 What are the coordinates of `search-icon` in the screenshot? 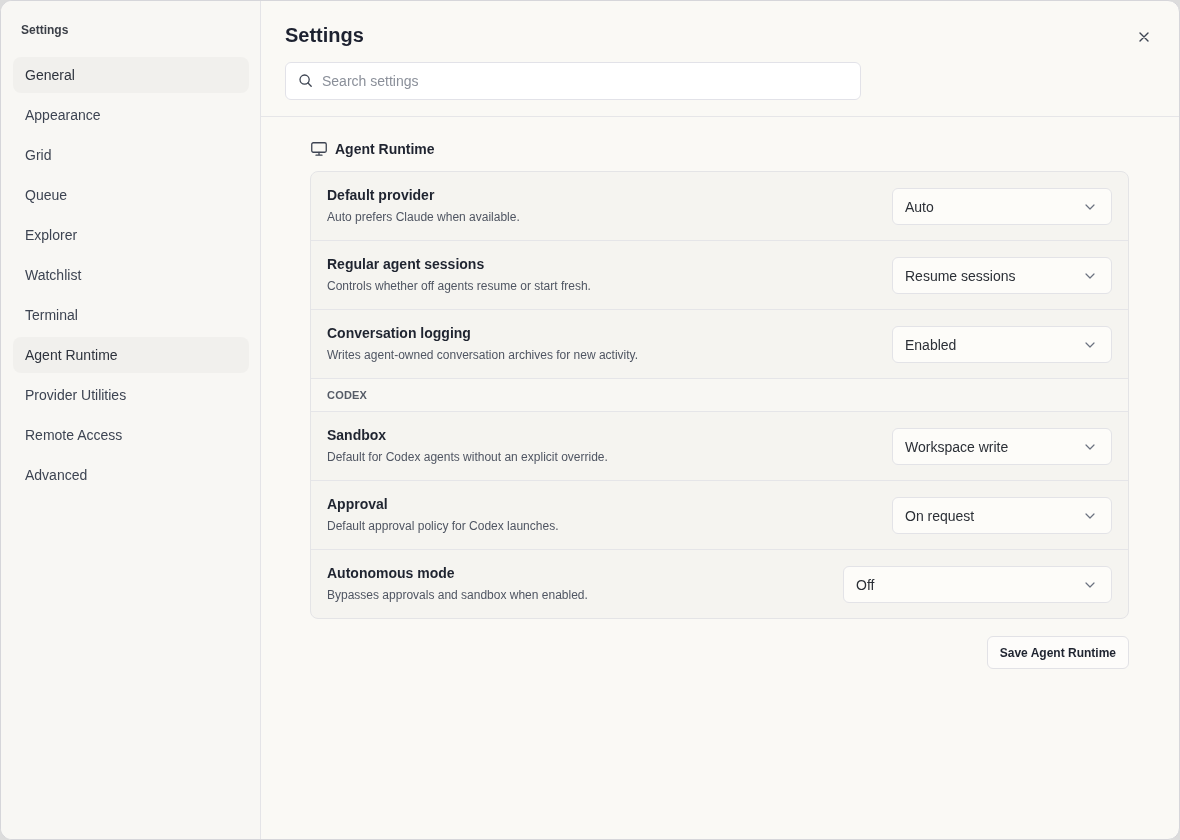 It's located at (305, 80).